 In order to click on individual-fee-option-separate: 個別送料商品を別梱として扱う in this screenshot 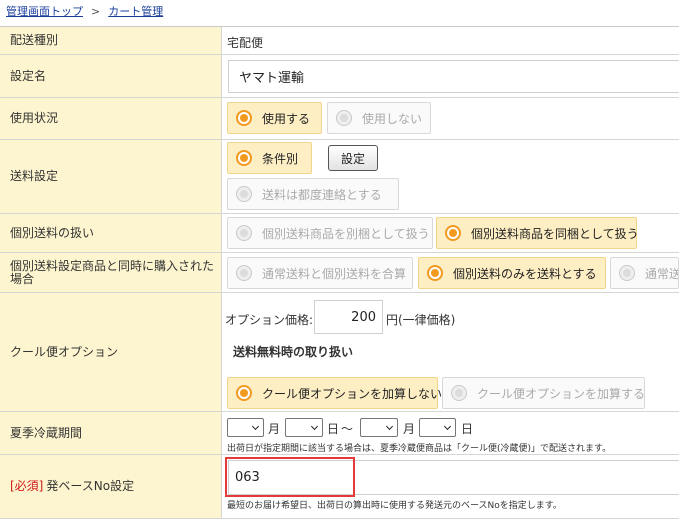, I will do `click(346, 233)`.